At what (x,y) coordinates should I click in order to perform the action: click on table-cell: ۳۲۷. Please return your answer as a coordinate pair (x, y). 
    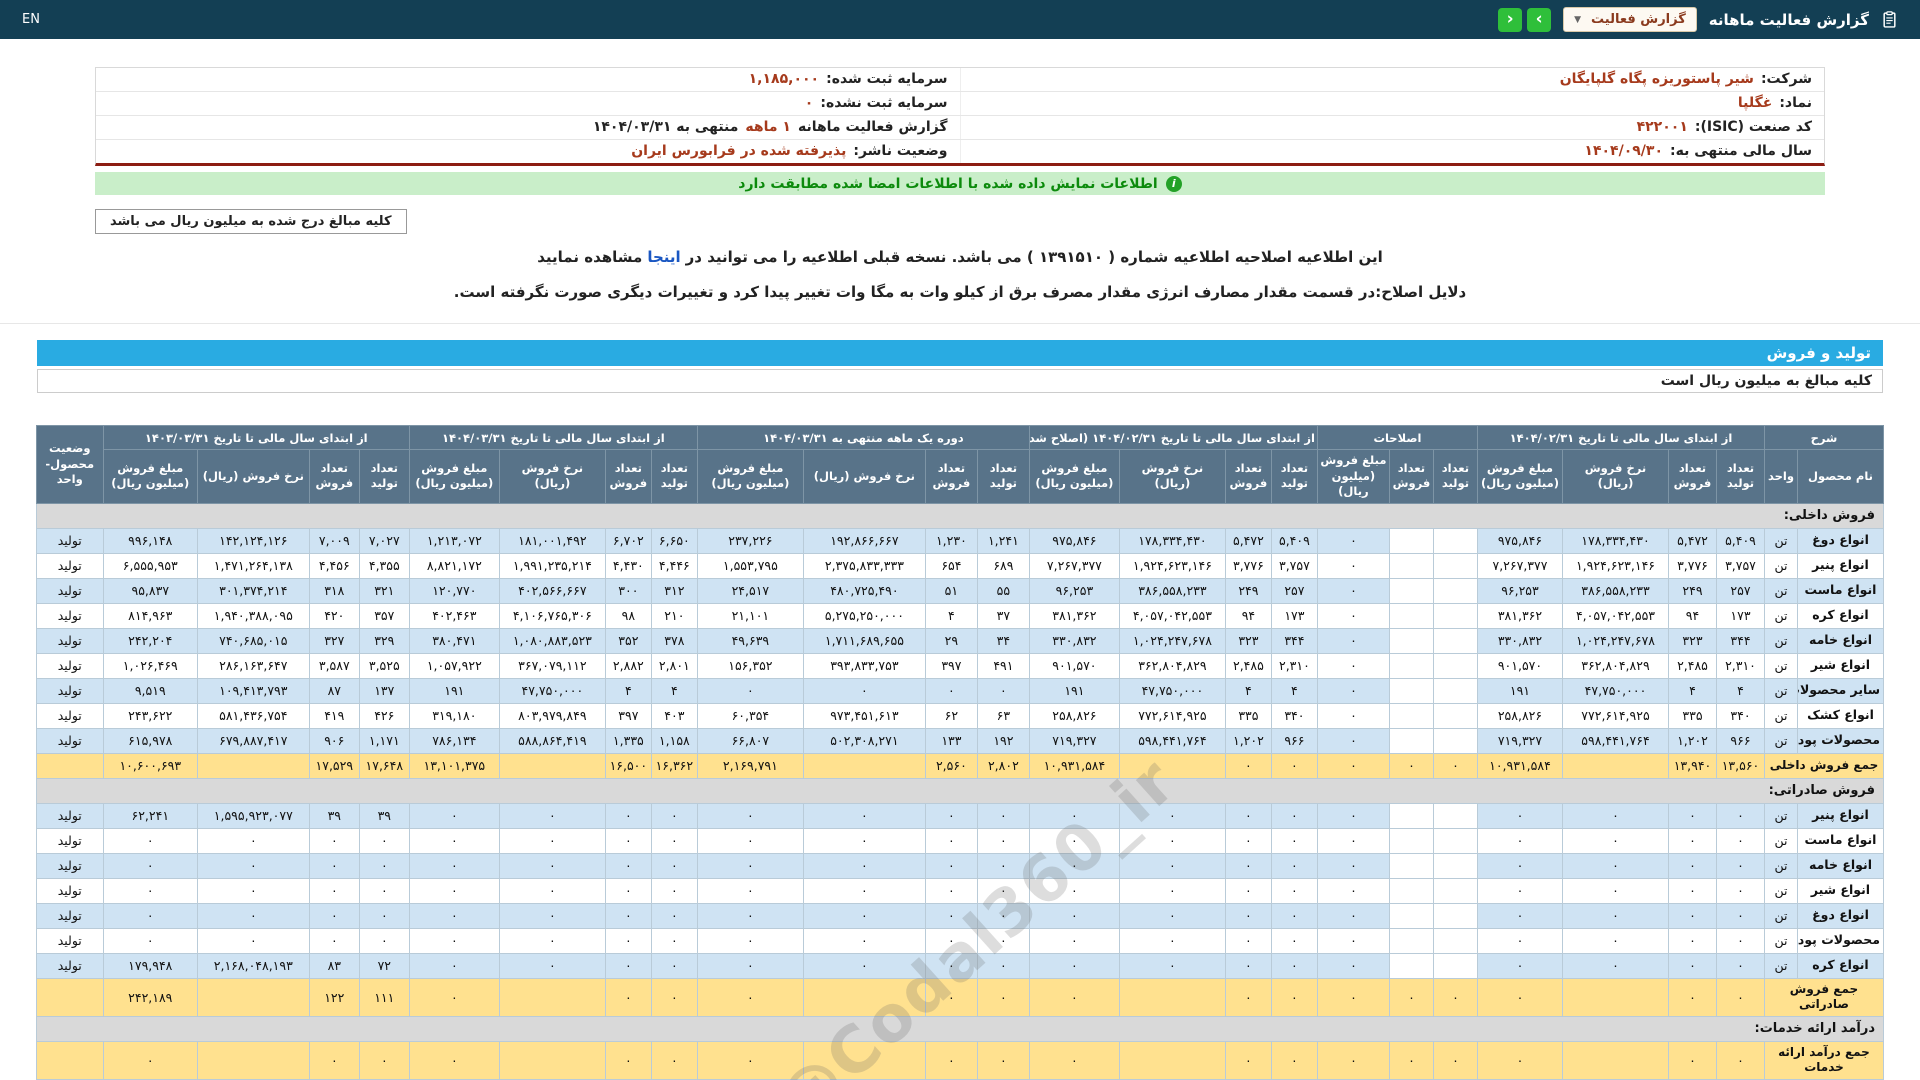
    Looking at the image, I should click on (334, 640).